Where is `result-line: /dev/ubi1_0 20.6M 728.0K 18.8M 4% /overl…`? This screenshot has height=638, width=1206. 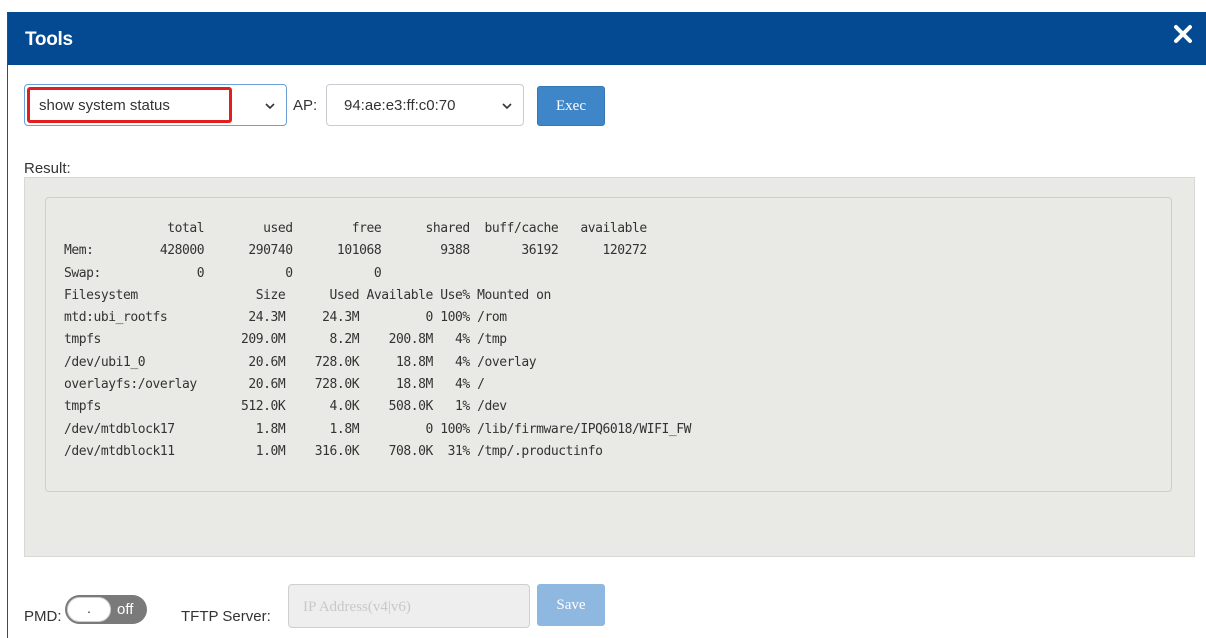 result-line: /dev/ubi1_0 20.6M 728.0K 18.8M 4% /overl… is located at coordinates (300, 362).